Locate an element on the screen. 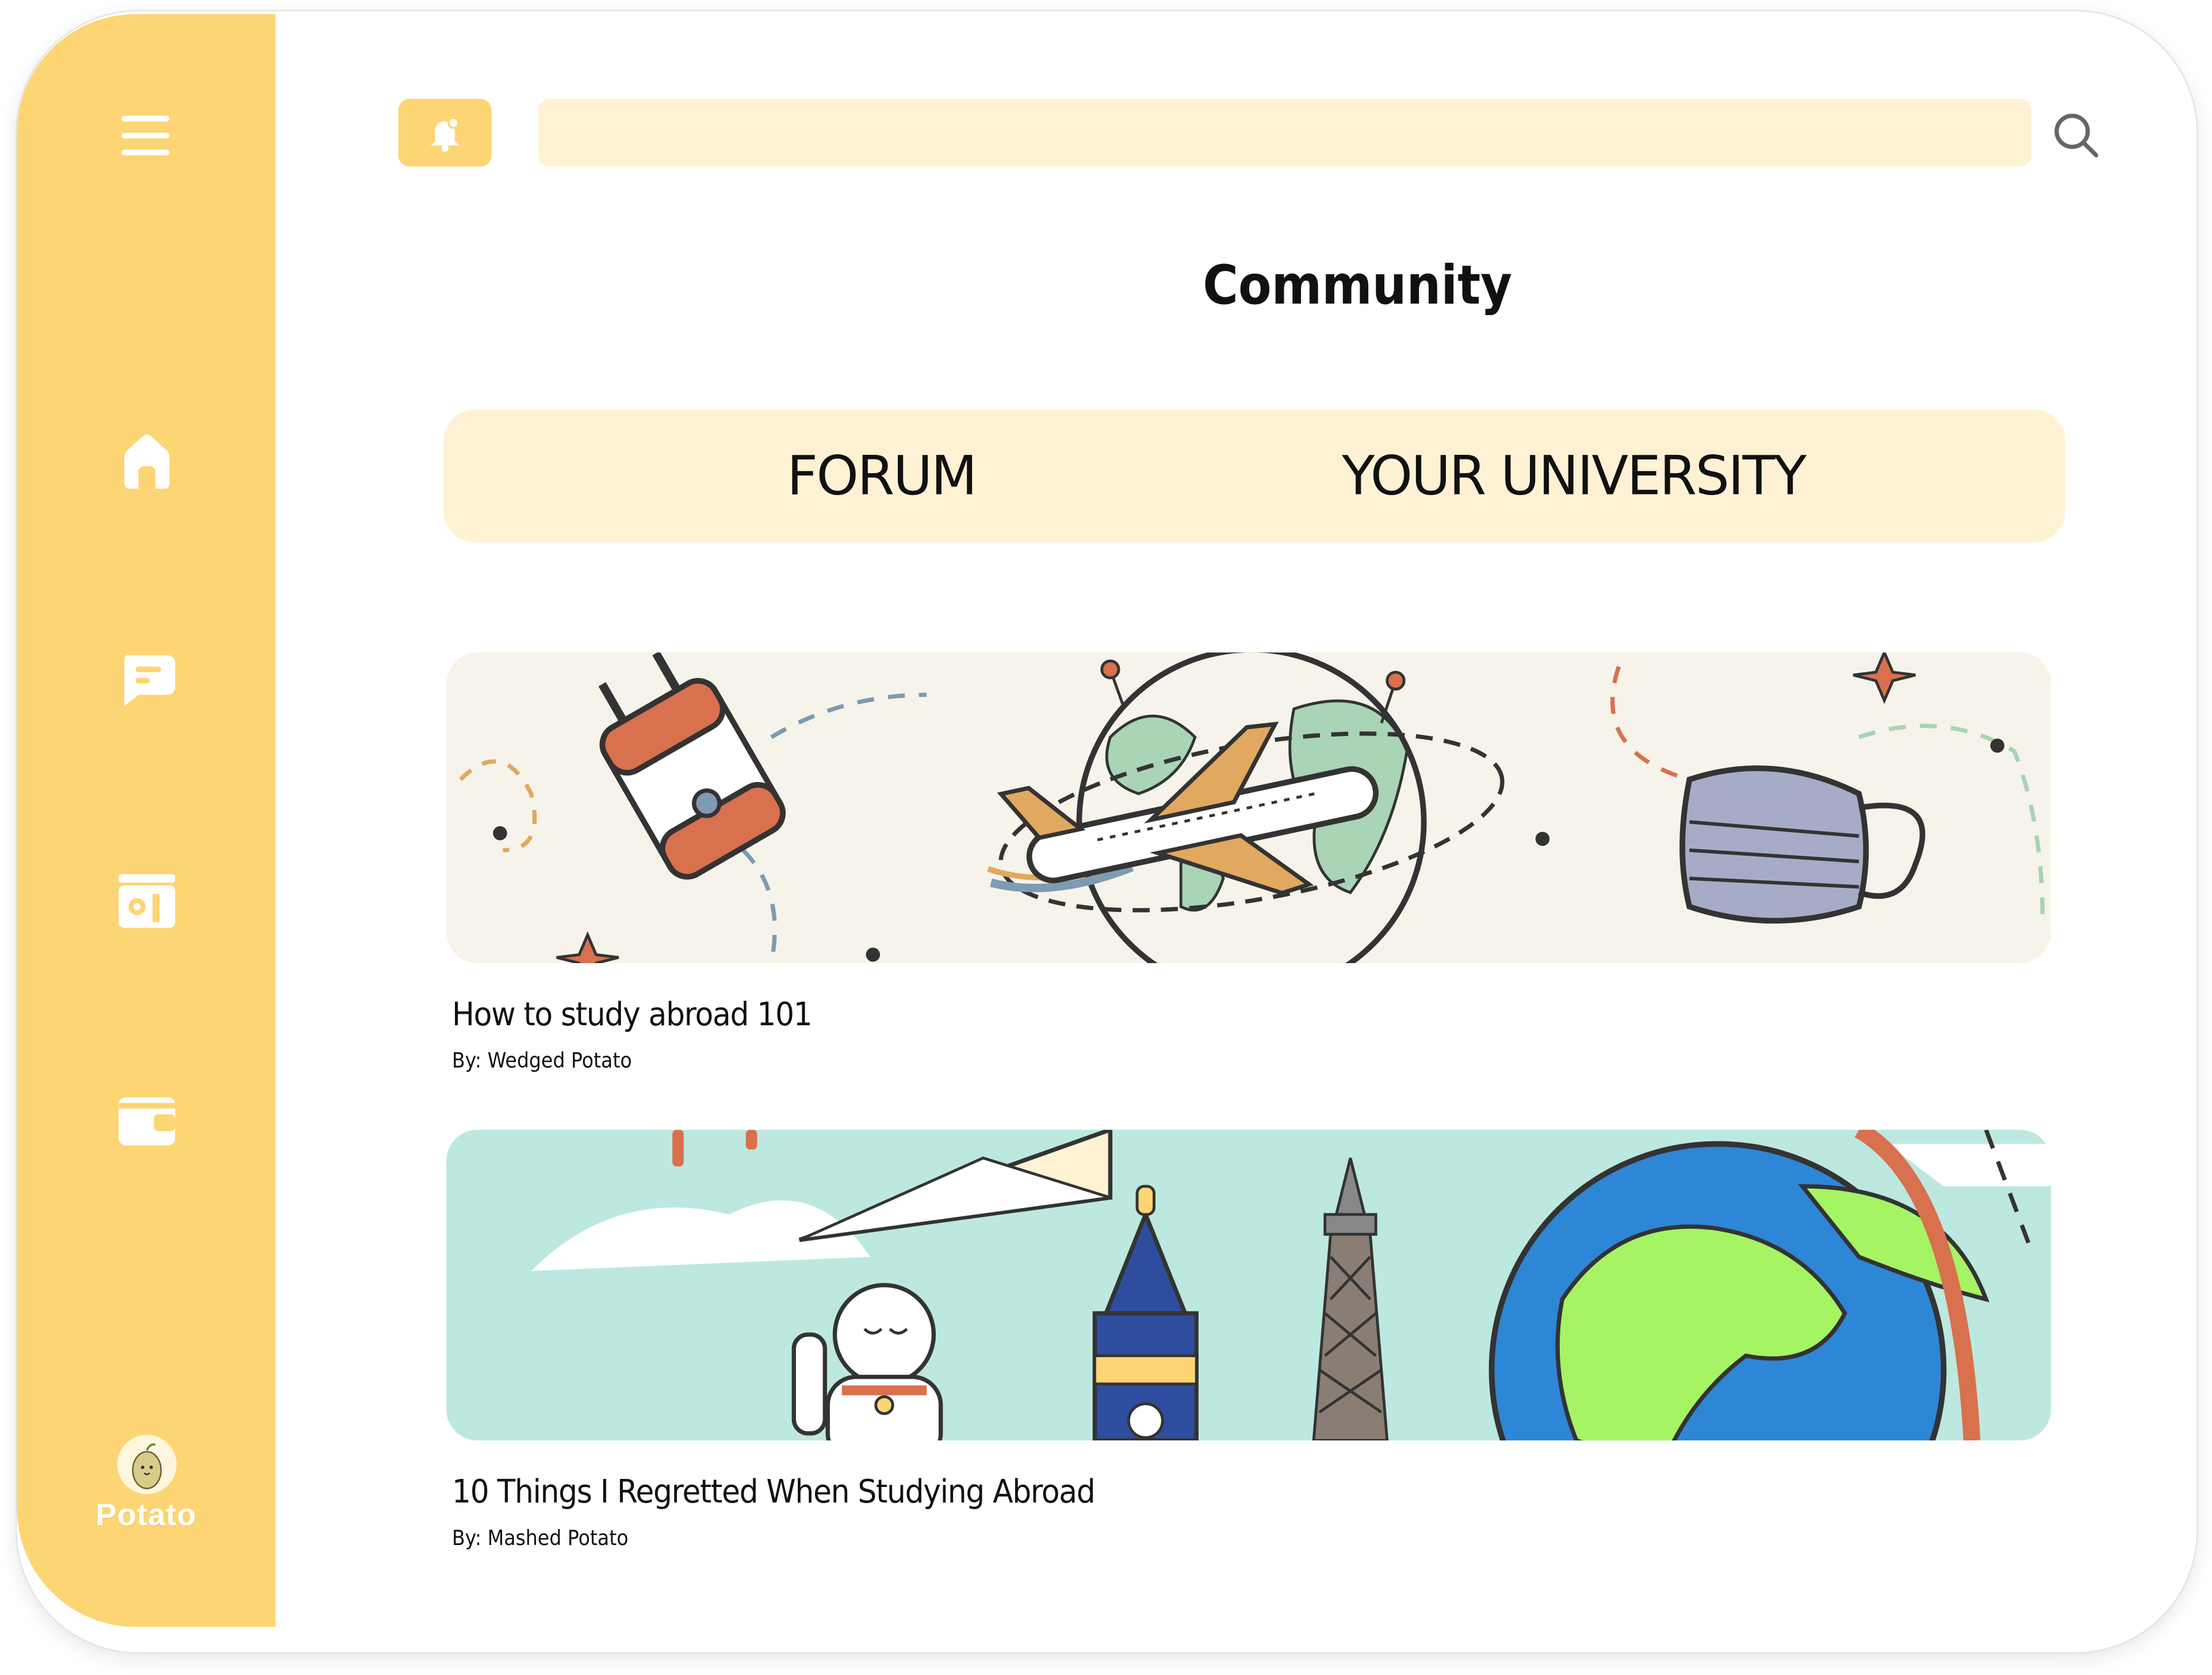  potato-avatar-icon is located at coordinates (146, 1466).